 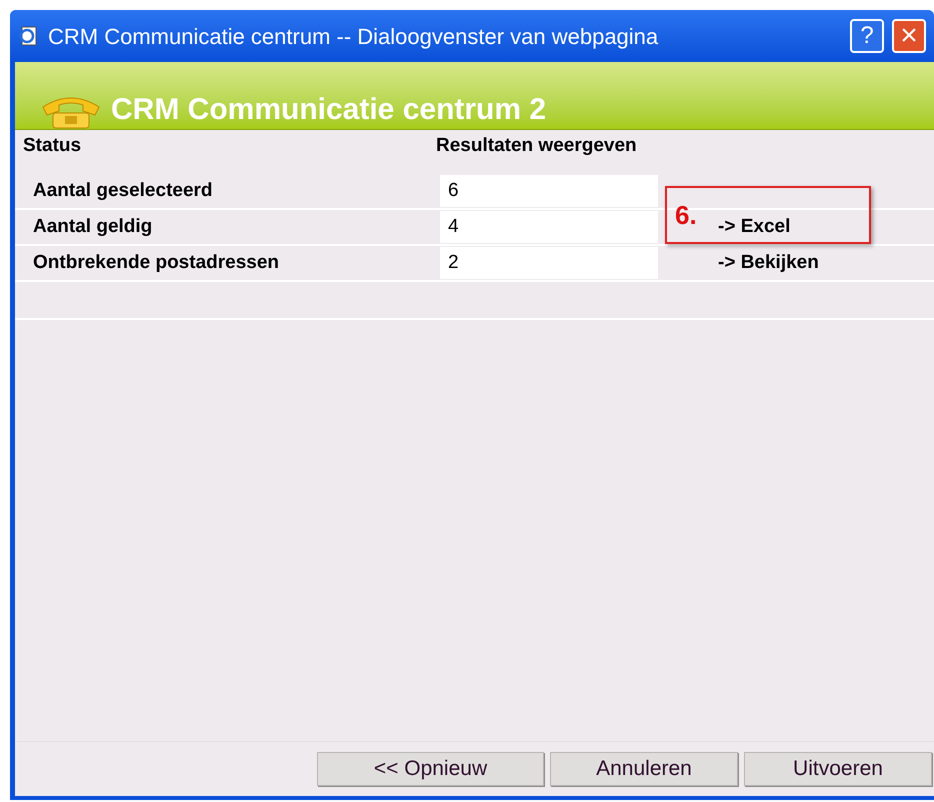 What do you see at coordinates (768, 263) in the screenshot?
I see `link: -> Bekijken` at bounding box center [768, 263].